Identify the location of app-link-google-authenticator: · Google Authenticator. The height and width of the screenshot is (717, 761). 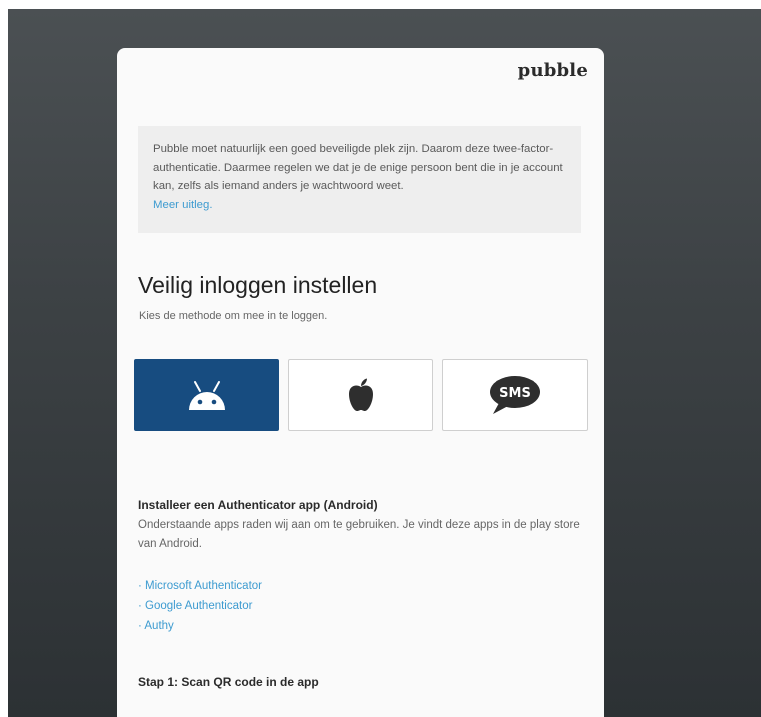
(200, 606).